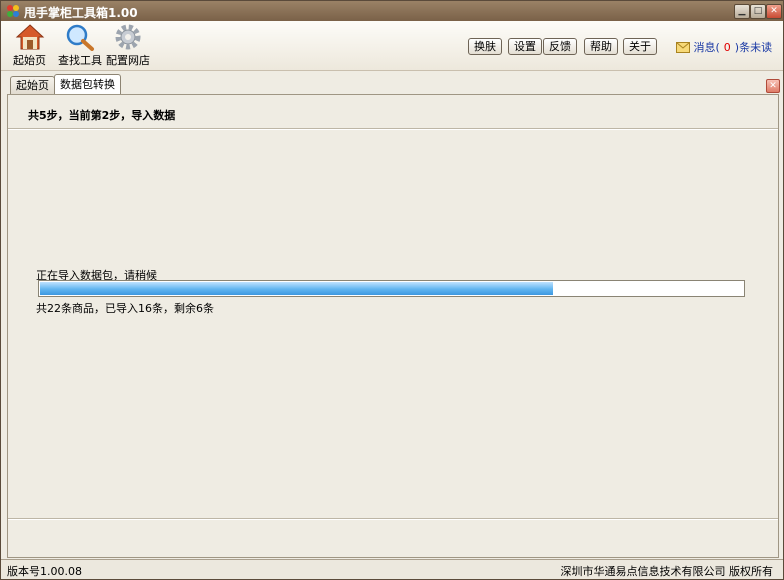  I want to click on tab-close-button: ✕, so click(773, 86).